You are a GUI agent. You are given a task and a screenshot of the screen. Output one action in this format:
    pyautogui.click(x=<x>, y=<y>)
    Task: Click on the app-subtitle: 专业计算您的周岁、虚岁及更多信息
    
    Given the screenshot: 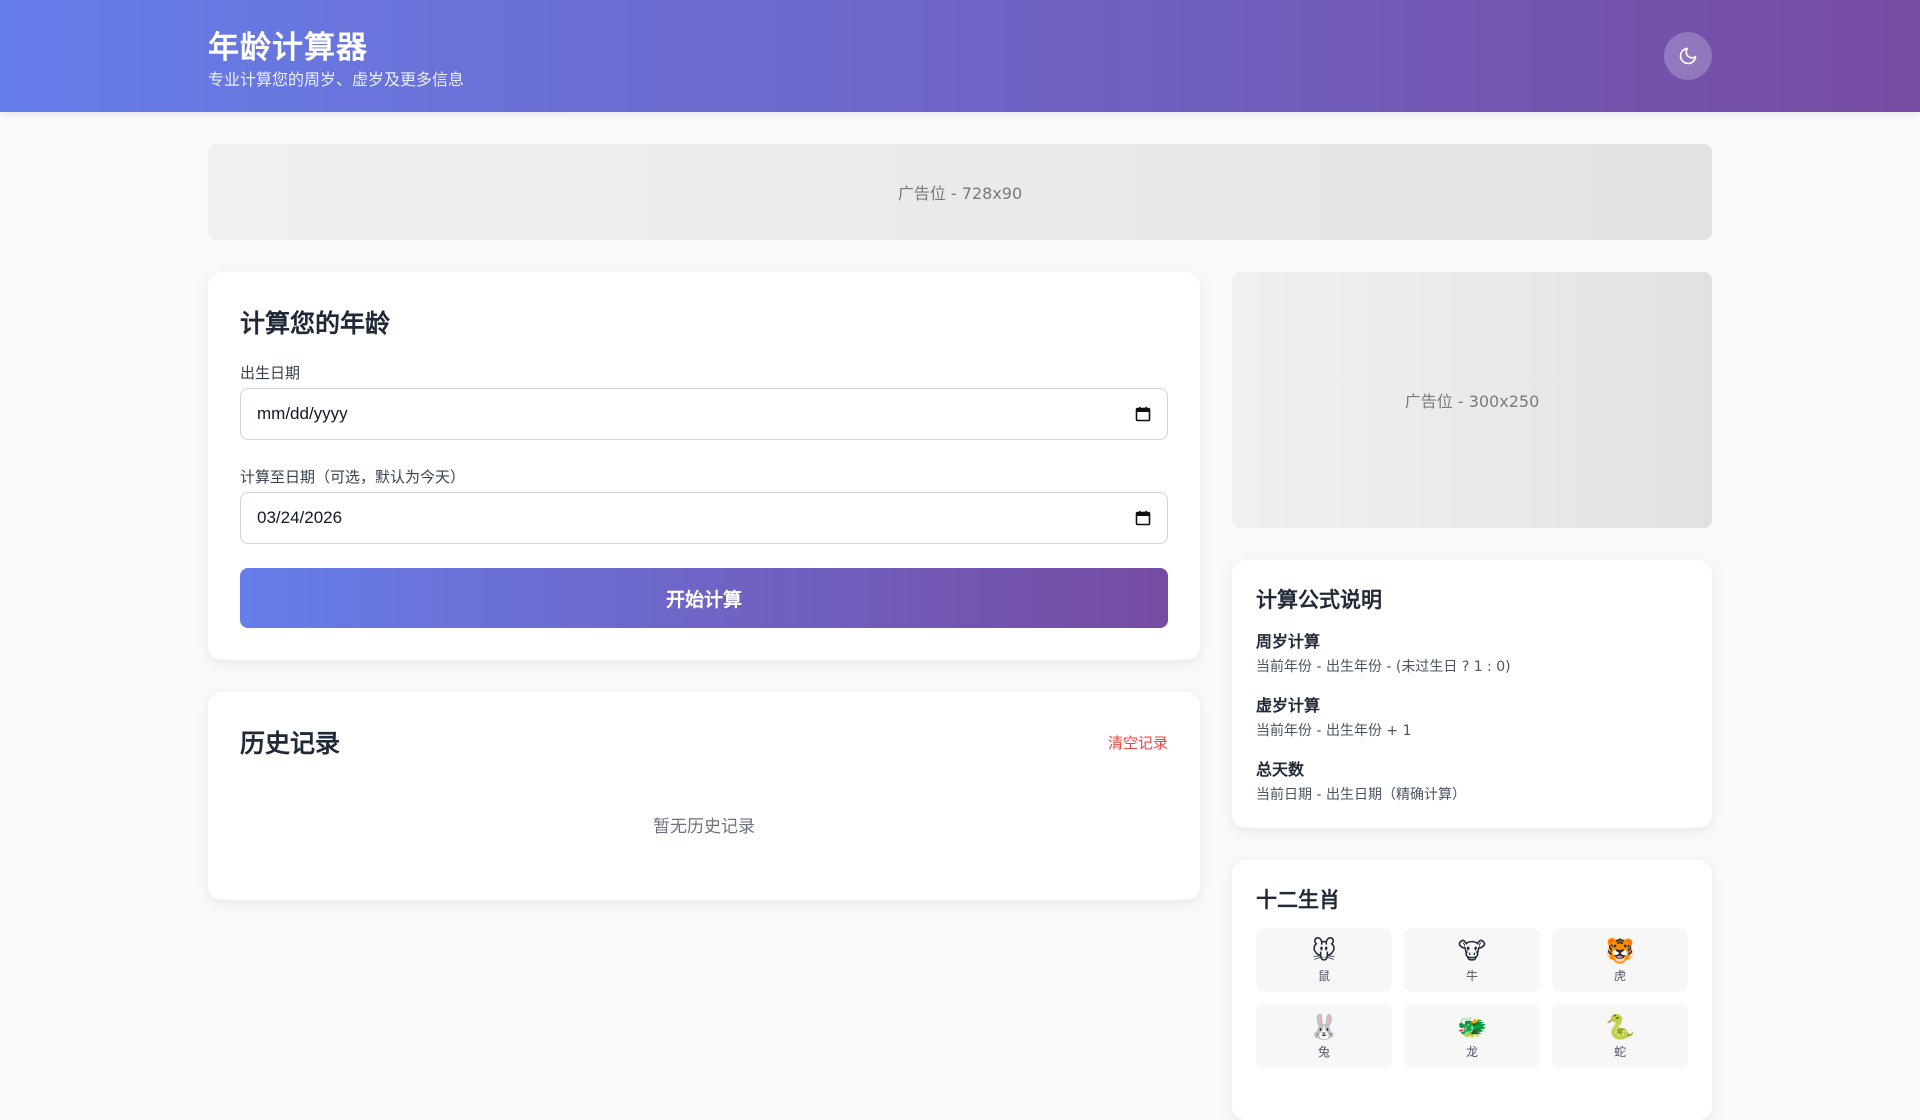 What is the action you would take?
    pyautogui.click(x=336, y=79)
    